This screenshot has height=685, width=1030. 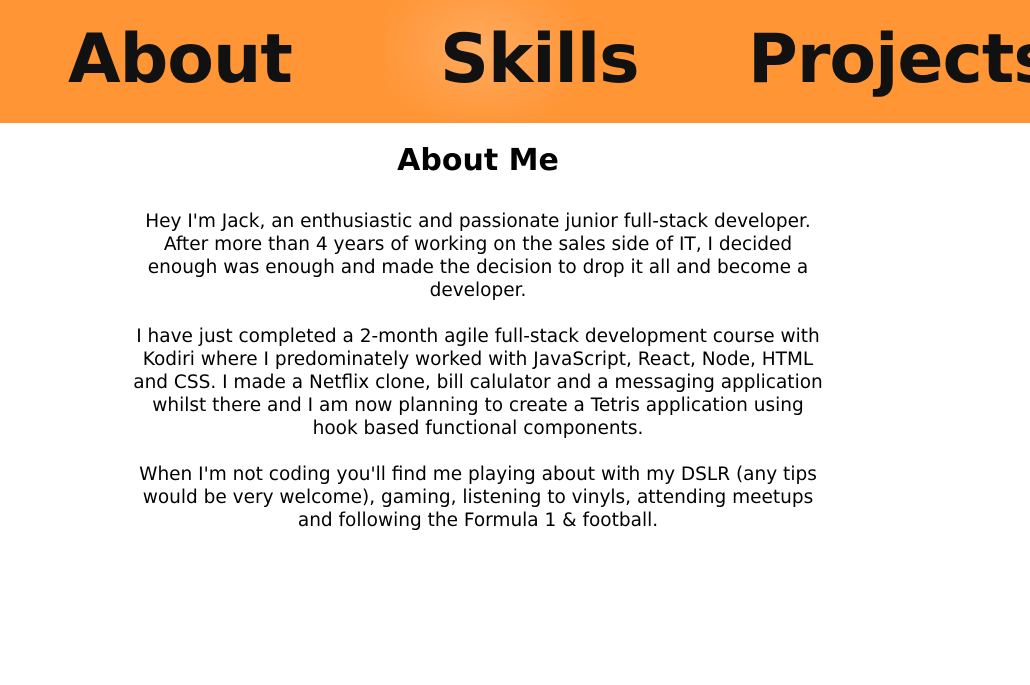 I want to click on about-title: About Me, so click(x=478, y=160).